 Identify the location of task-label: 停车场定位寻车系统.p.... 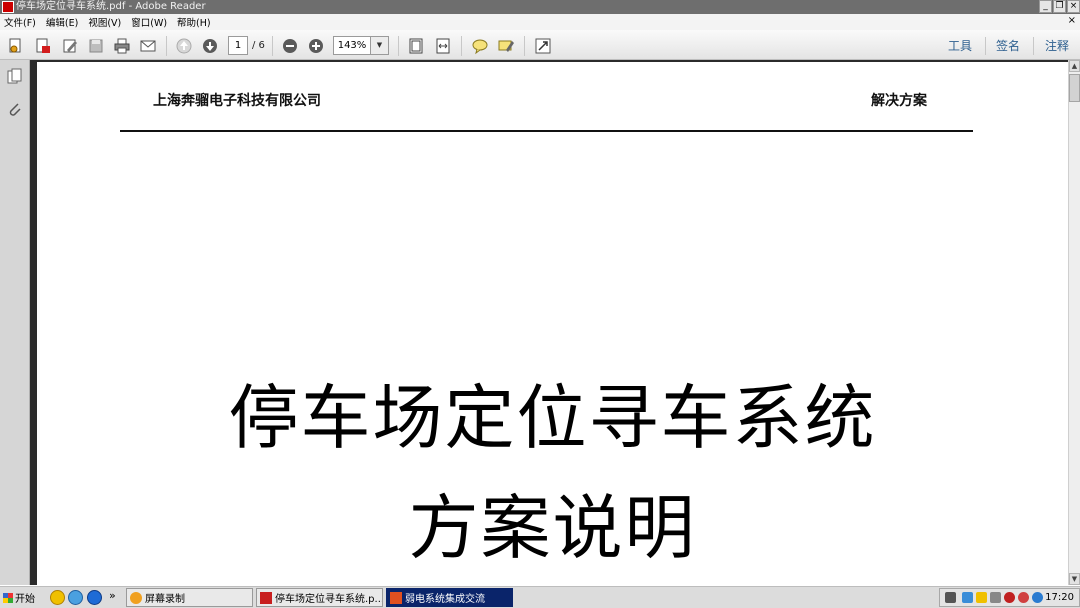
(329, 599).